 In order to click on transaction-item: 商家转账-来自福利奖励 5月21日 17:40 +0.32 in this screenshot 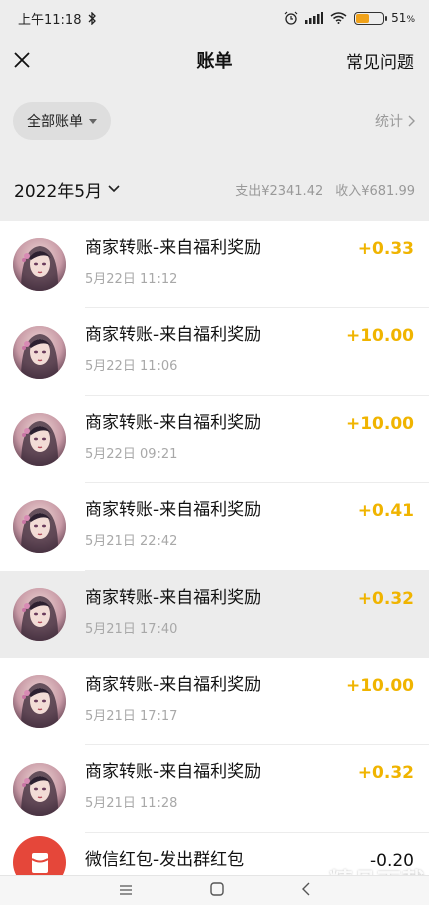, I will do `click(214, 614)`.